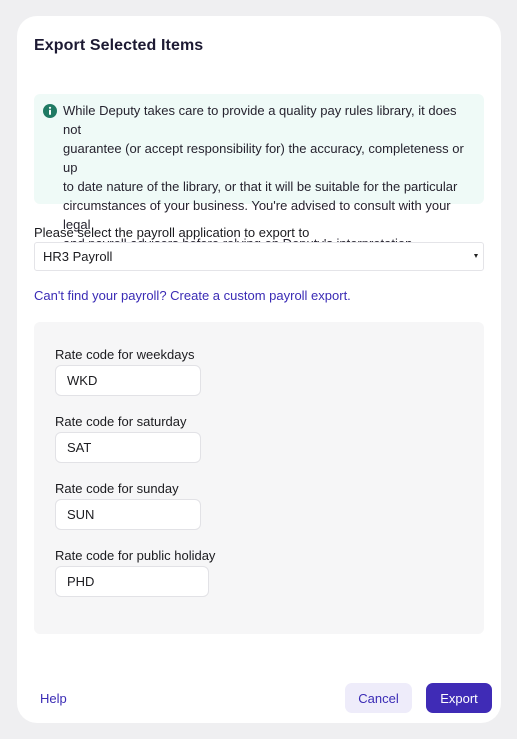 The width and height of the screenshot is (517, 739). I want to click on rate-weekdays-label: Rate code for weekdays, so click(125, 354).